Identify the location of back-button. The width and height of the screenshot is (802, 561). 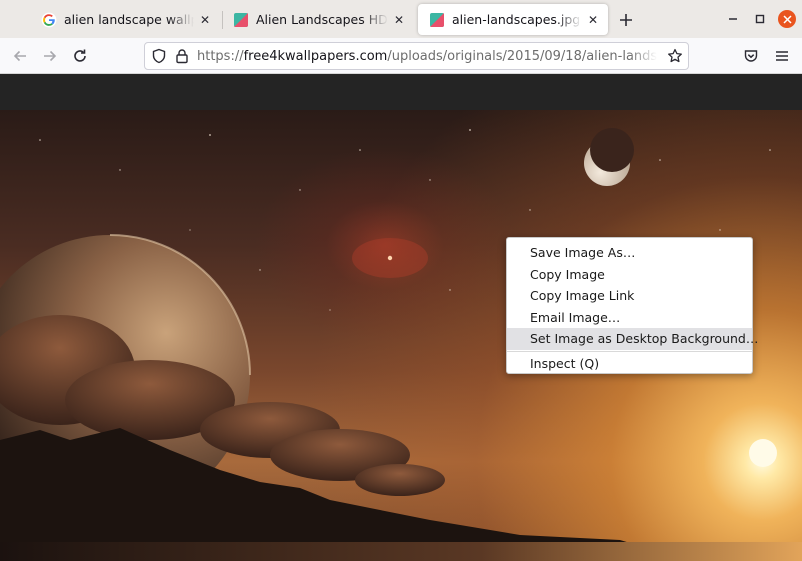
(20, 56).